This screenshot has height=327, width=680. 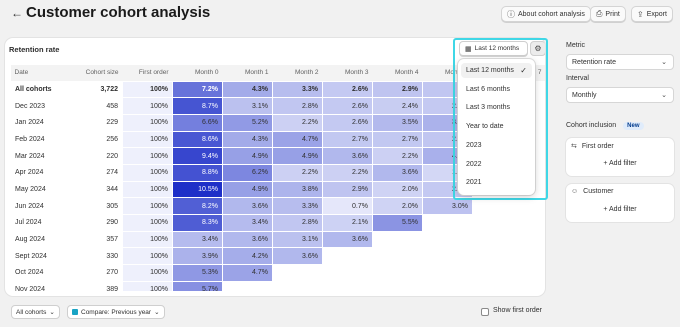 I want to click on cohort-date-cell: Jun 2024, so click(x=40, y=206).